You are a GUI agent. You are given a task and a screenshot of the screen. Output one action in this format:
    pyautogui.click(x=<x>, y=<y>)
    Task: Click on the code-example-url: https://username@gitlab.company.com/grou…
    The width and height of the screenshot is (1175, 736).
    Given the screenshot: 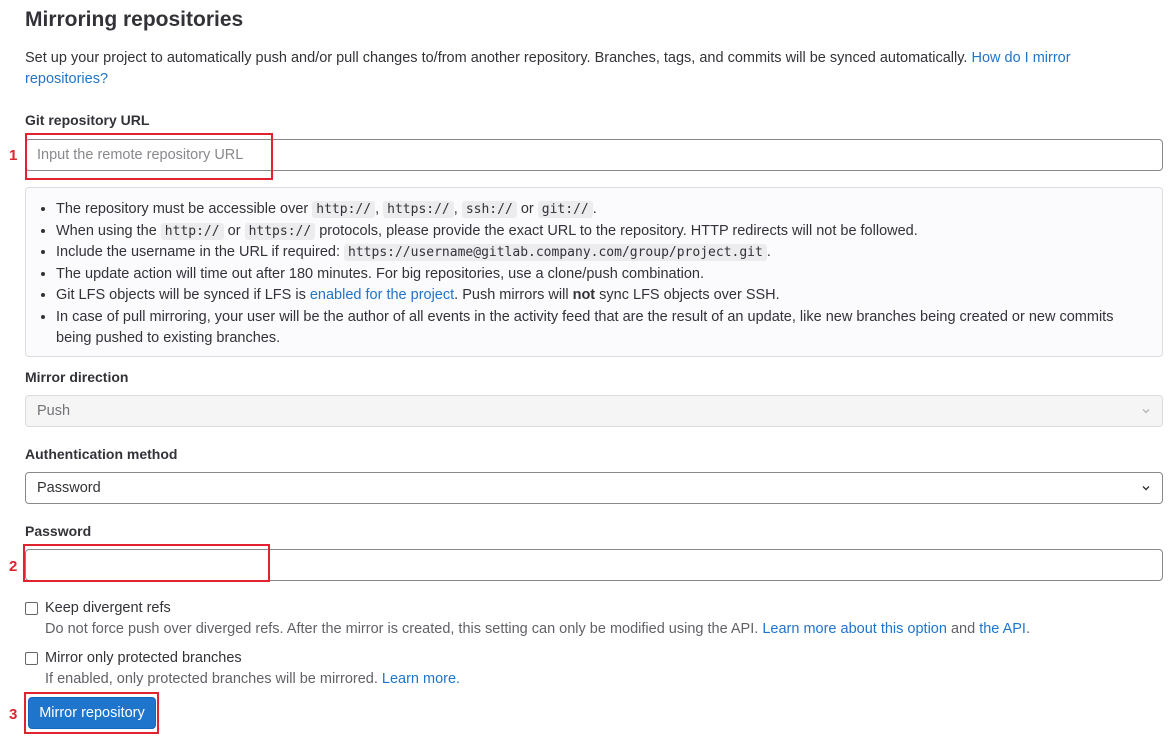 What is the action you would take?
    pyautogui.click(x=555, y=252)
    